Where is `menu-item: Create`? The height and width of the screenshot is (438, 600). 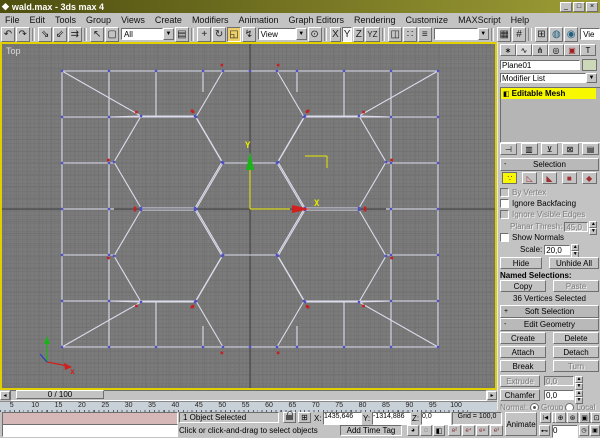 menu-item: Create is located at coordinates (168, 20).